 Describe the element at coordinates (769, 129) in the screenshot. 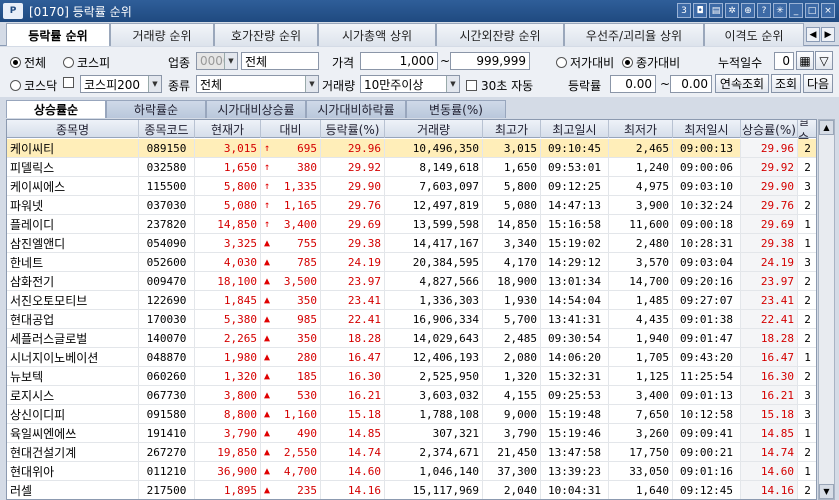

I see `column-header: 상승률(%)` at that location.